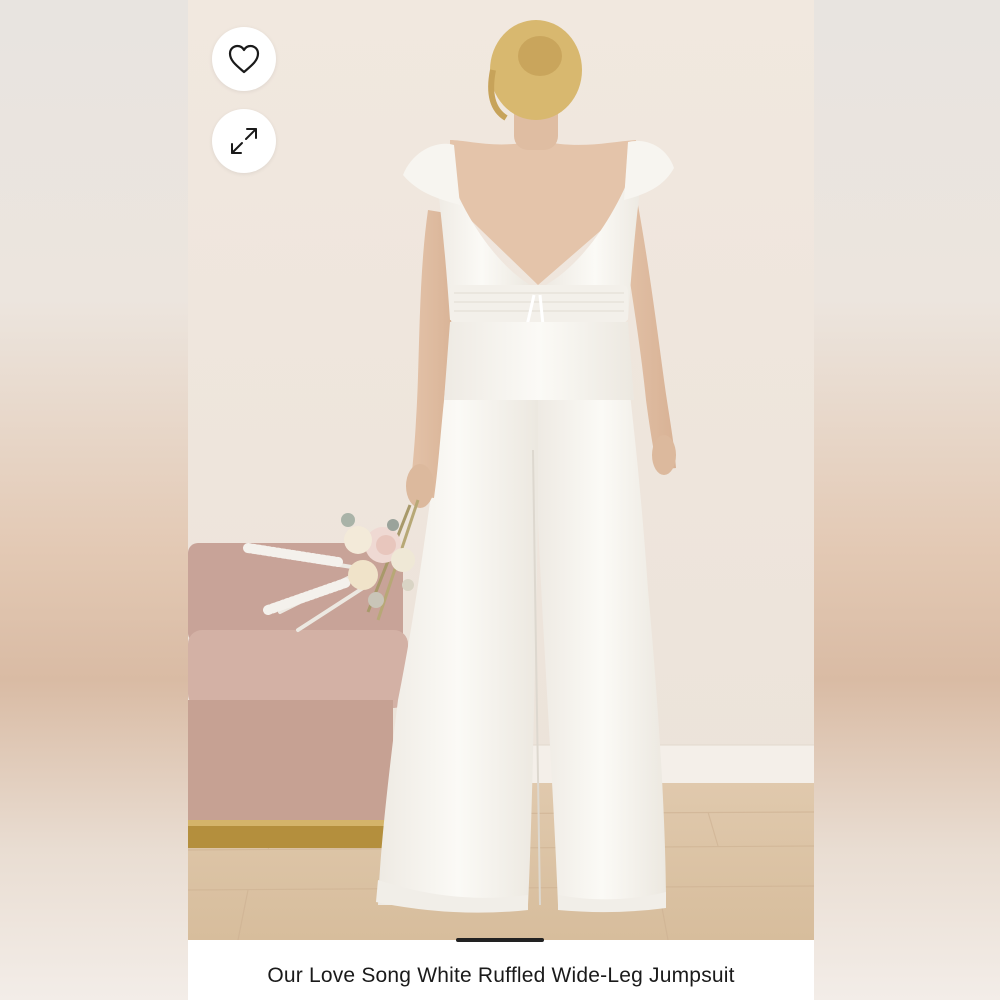  I want to click on heart-icon, so click(244, 59).